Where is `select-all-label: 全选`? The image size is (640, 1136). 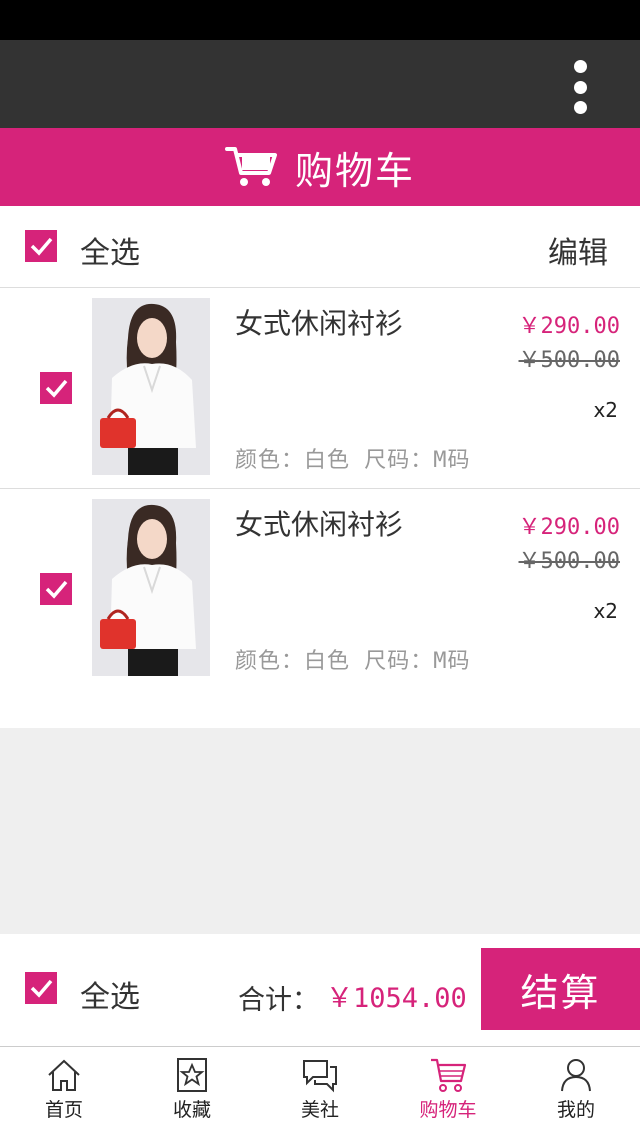 select-all-label: 全选 is located at coordinates (110, 253).